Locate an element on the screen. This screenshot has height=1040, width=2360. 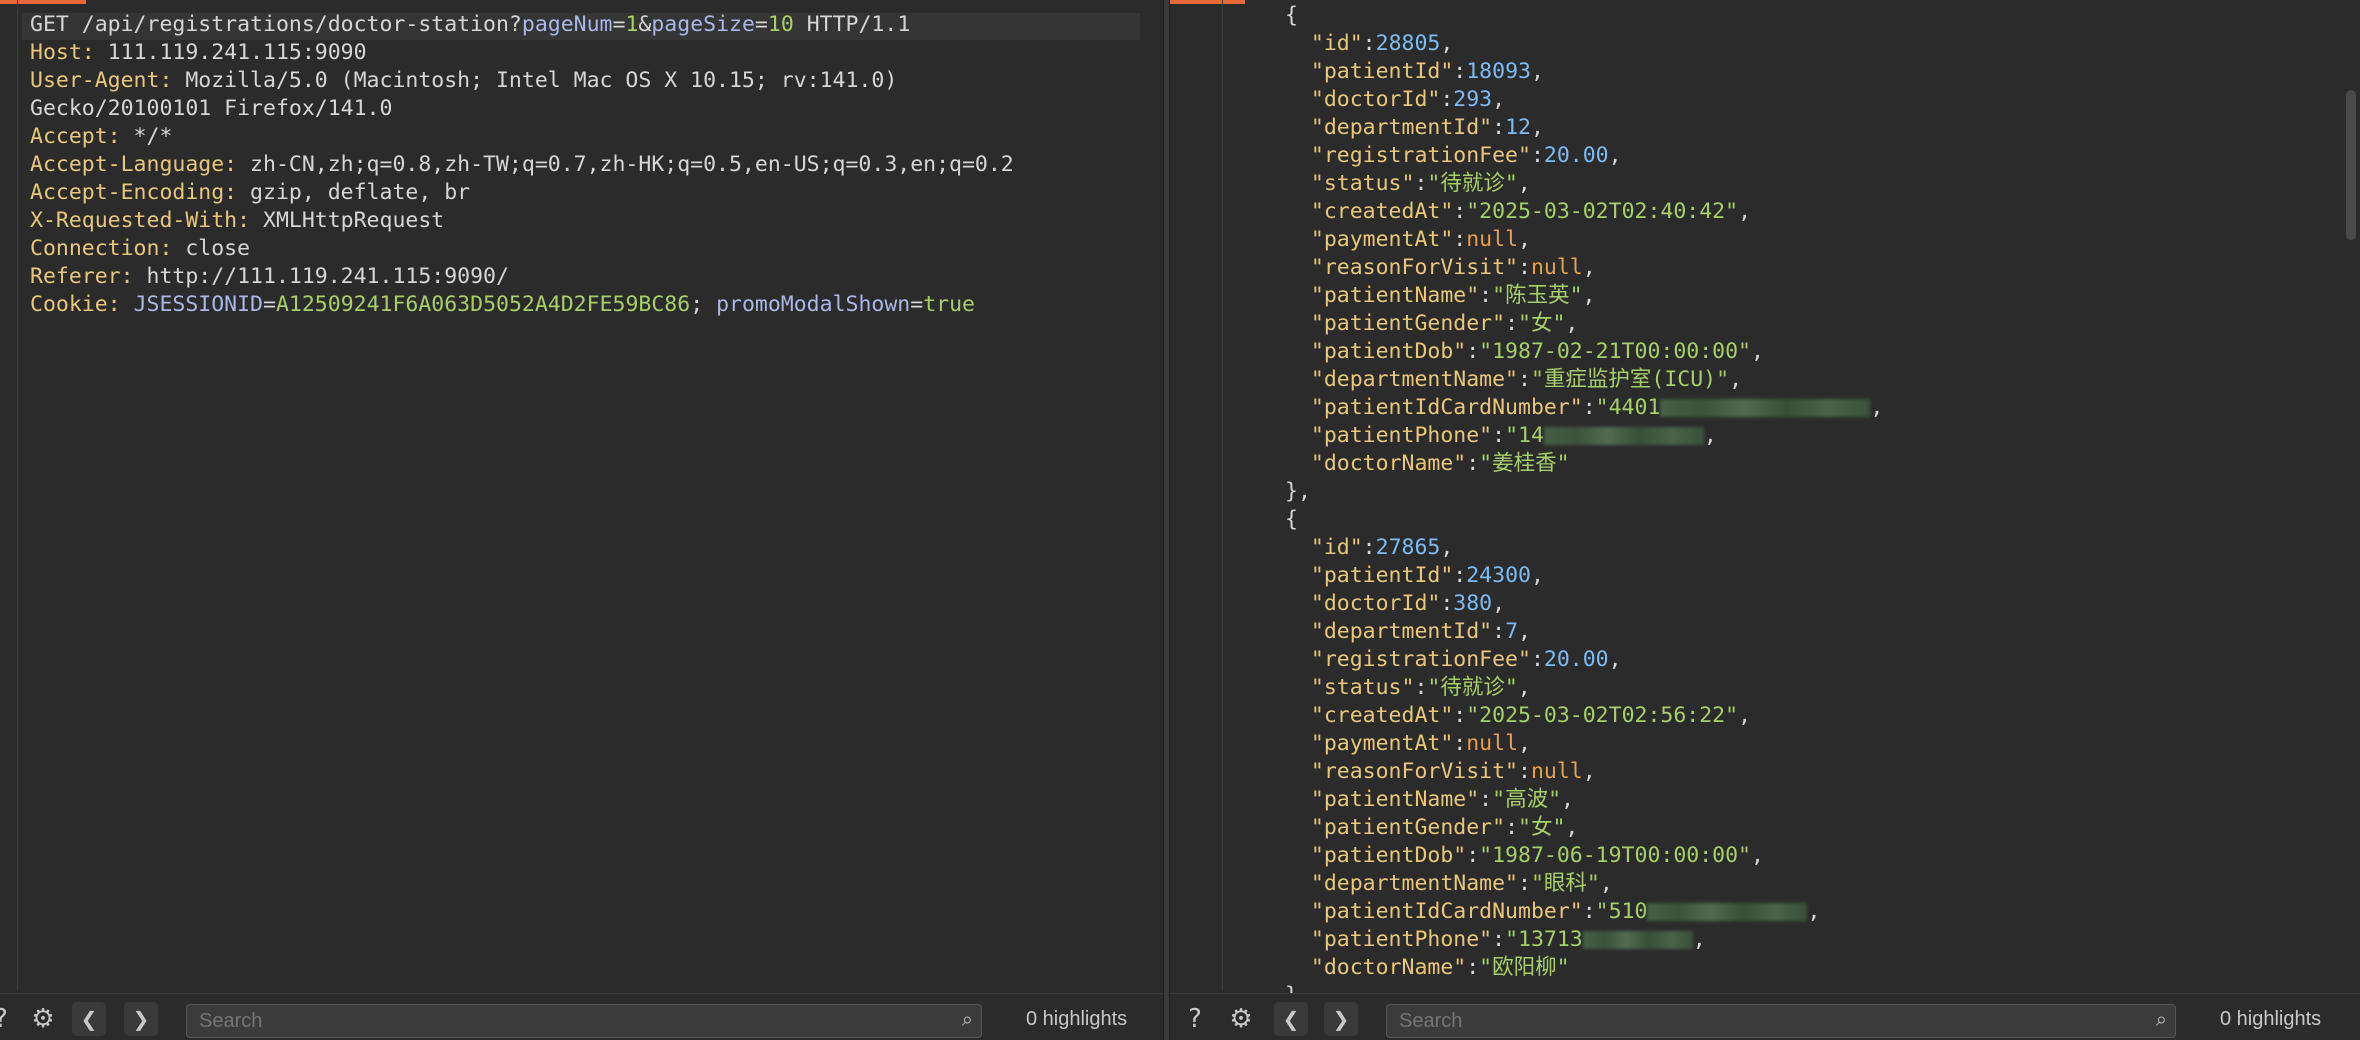
json-string-value: "1987-06-19T00:00:00" is located at coordinates (1615, 855).